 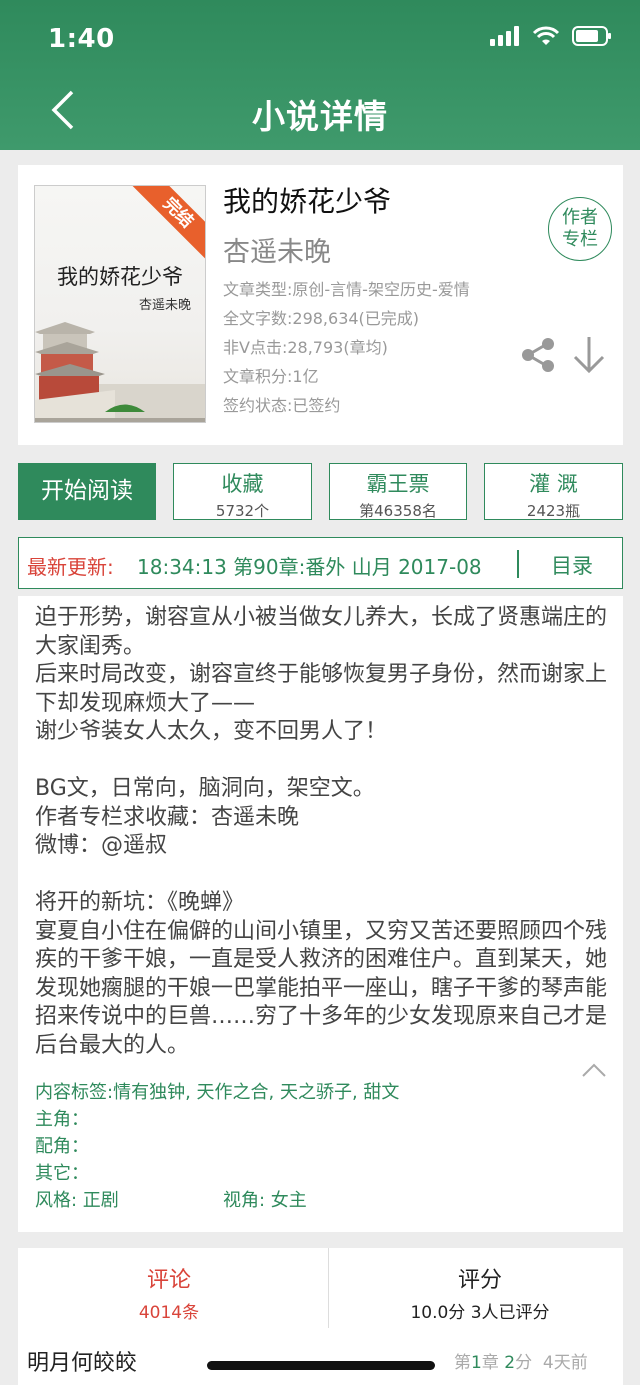 I want to click on share-icon, so click(x=538, y=355).